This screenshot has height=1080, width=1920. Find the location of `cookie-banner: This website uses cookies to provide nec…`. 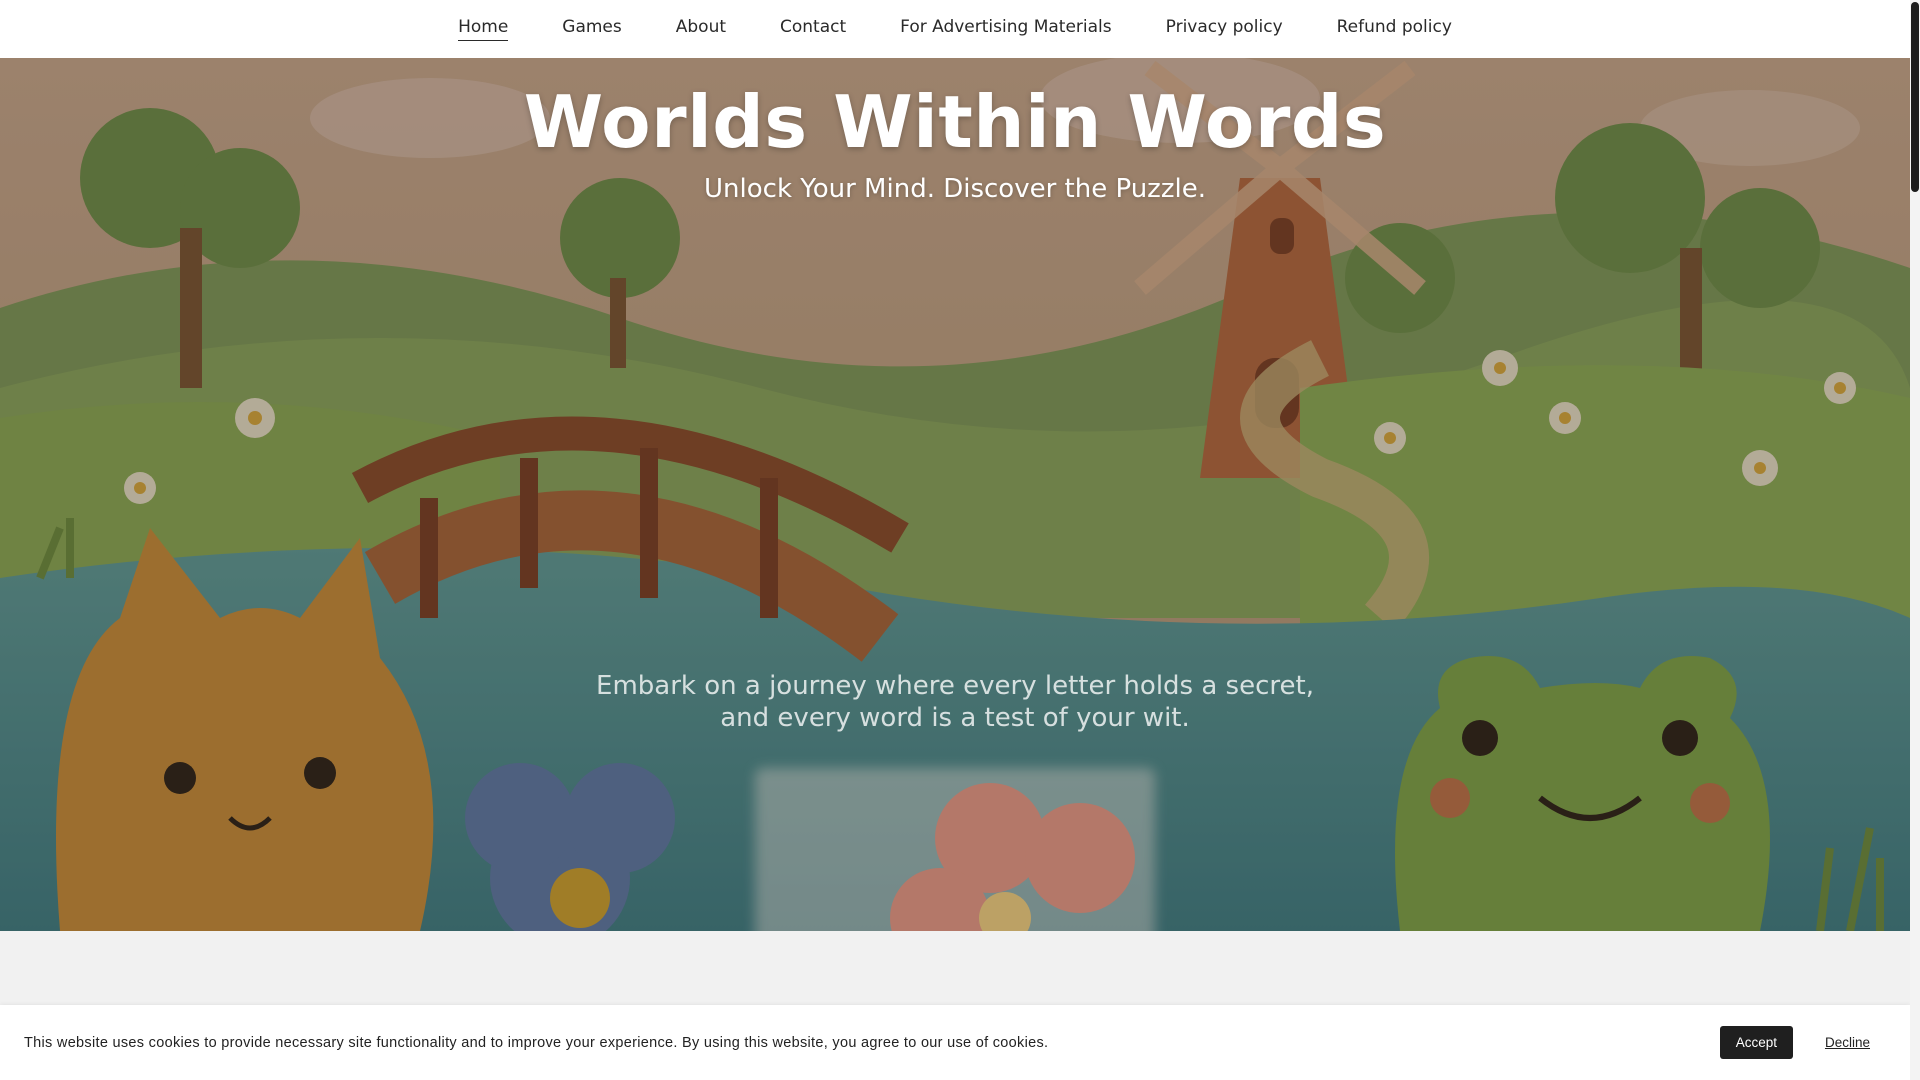

cookie-banner: This website uses cookies to provide nec… is located at coordinates (955, 1042).